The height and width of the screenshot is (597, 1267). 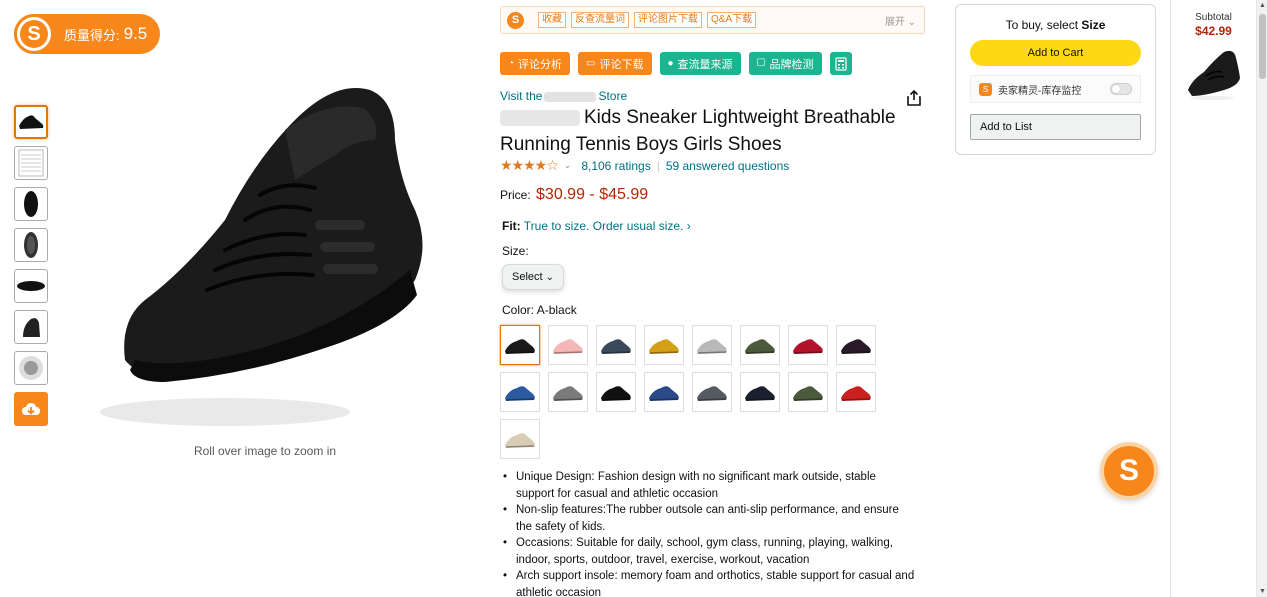 What do you see at coordinates (607, 226) in the screenshot?
I see `fit-recommendation-link: True to size. Order usual size. ›` at bounding box center [607, 226].